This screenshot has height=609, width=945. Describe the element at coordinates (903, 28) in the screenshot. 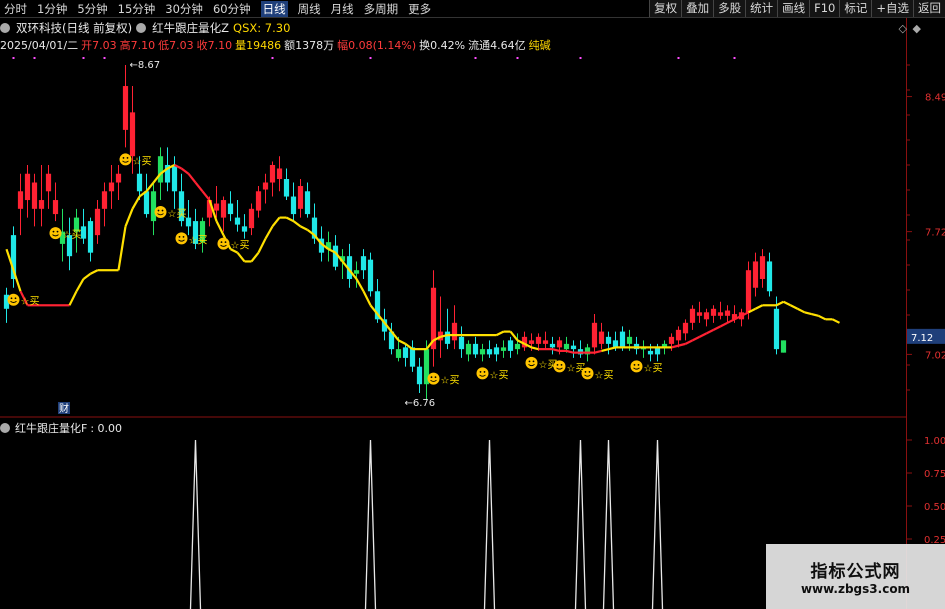

I see `collapse-icon: ◇` at that location.